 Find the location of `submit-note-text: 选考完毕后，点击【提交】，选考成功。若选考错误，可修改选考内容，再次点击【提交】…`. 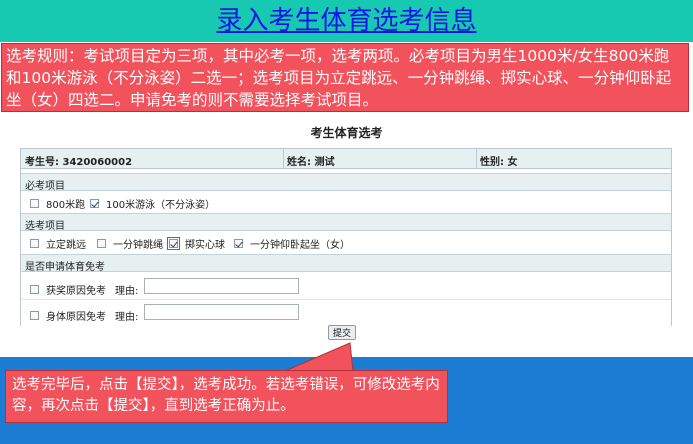

submit-note-text: 选考完毕后，点击【提交】，选考成功。若选考错误，可修改选考内容，再次点击【提交】… is located at coordinates (226, 395).